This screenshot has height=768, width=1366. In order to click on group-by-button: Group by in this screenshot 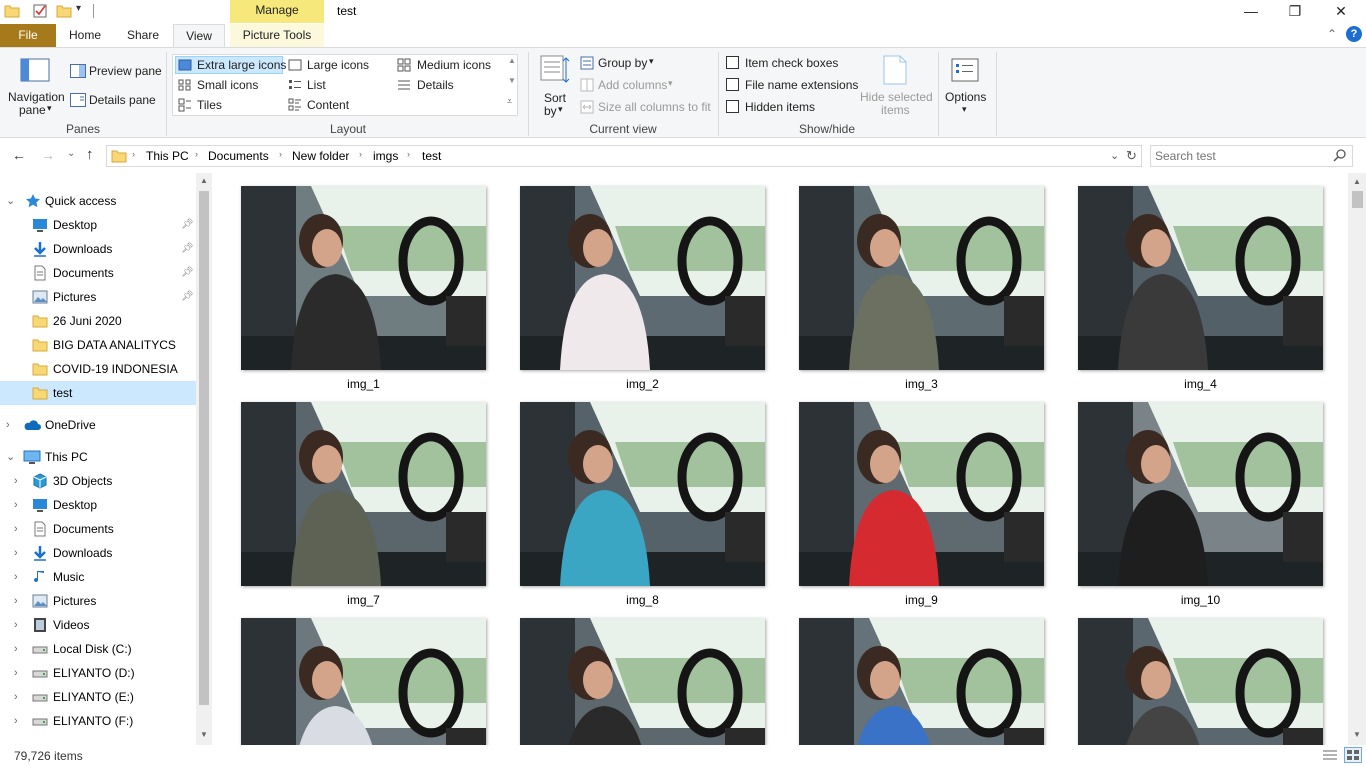, I will do `click(622, 63)`.